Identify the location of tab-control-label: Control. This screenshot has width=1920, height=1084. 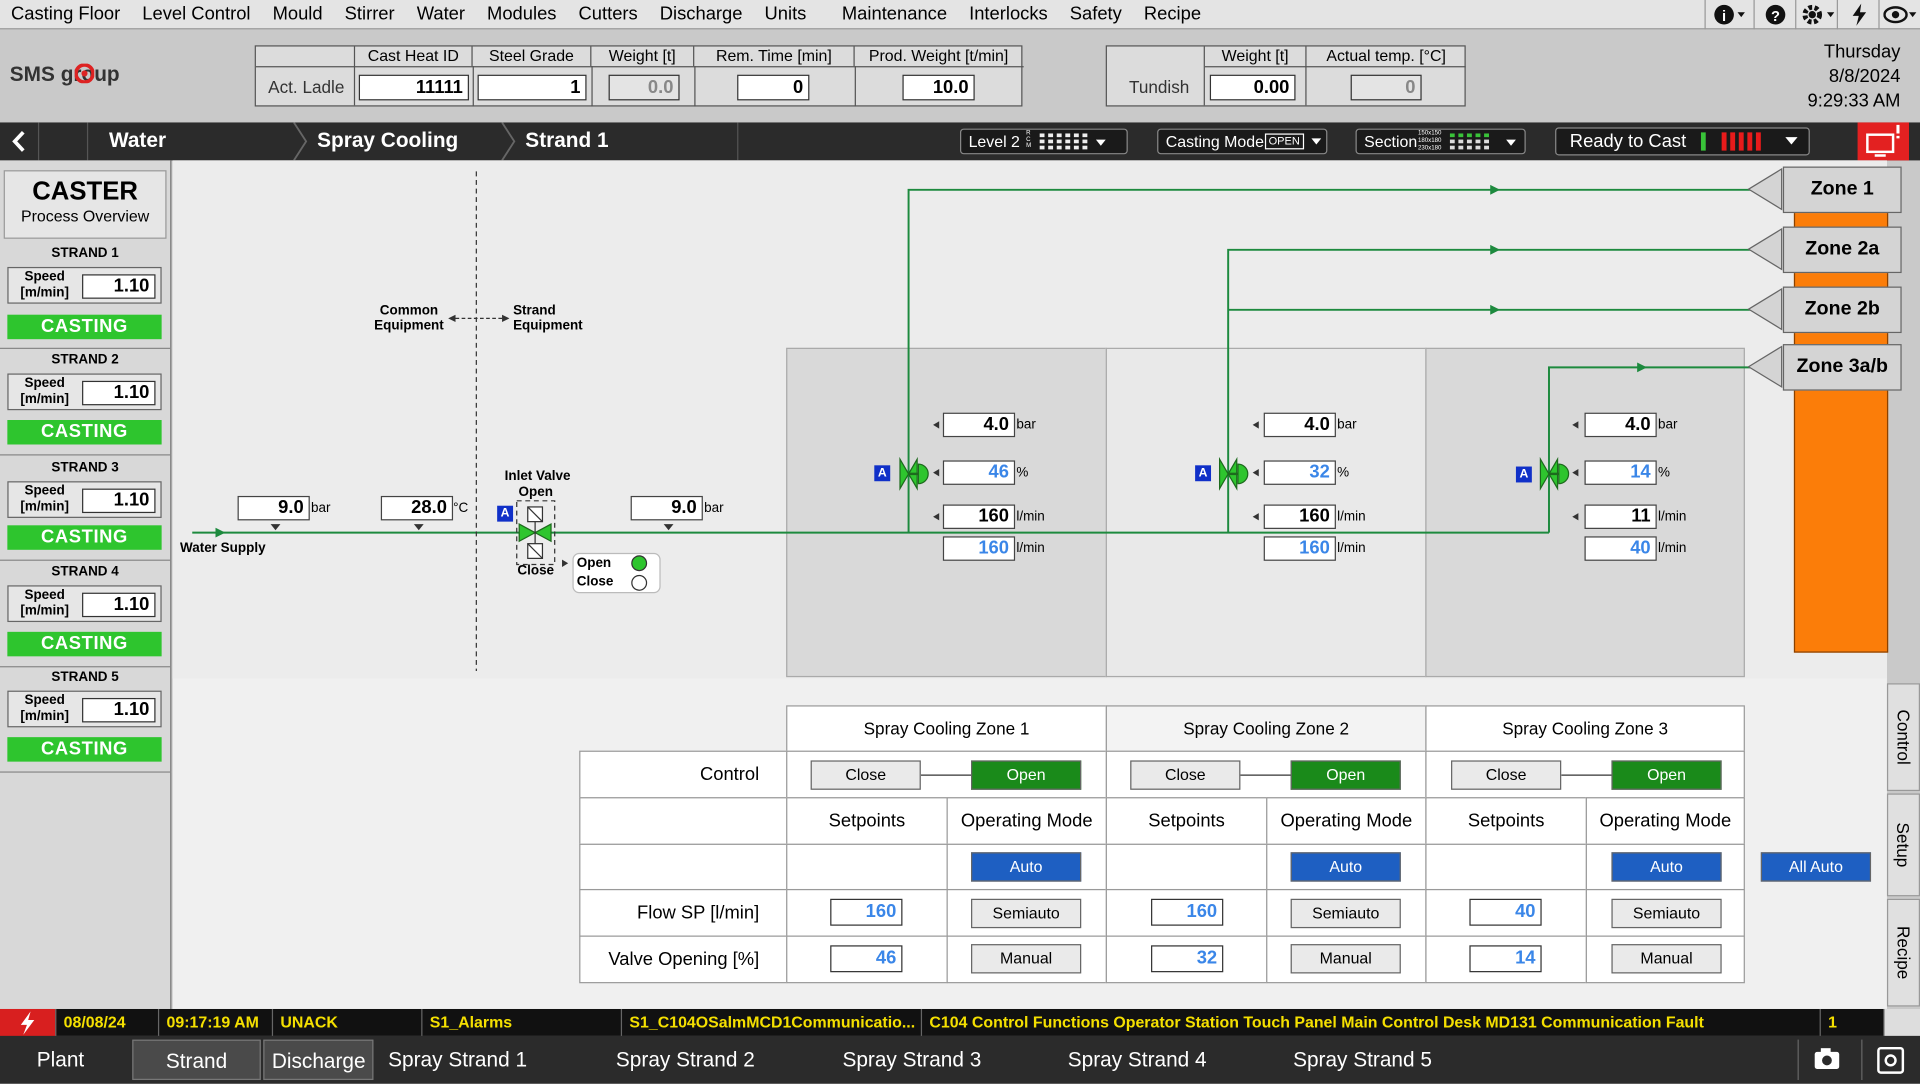
(1903, 737).